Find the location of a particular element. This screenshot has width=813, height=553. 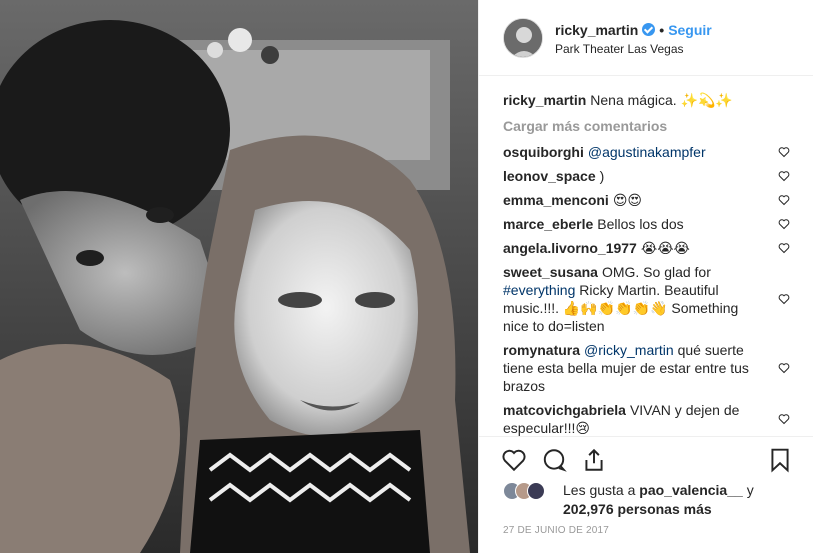

likes-count: 202,976 personas más is located at coordinates (637, 509).